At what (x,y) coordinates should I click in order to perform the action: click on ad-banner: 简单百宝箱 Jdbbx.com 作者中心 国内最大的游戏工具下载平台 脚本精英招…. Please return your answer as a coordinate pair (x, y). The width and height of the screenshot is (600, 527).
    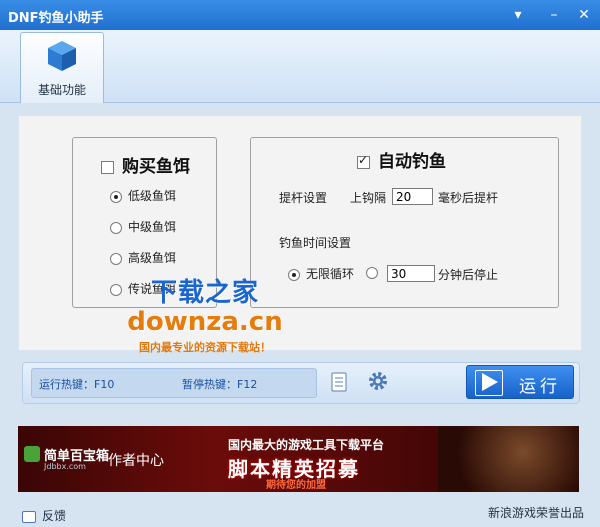
    Looking at the image, I should click on (298, 459).